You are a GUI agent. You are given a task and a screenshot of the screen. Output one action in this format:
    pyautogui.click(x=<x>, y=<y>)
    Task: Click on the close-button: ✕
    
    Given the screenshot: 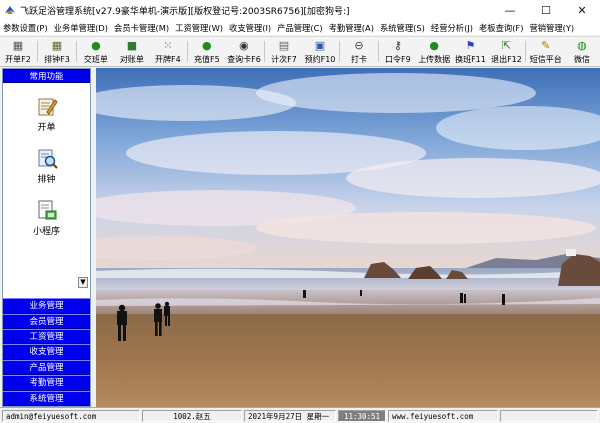 What is the action you would take?
    pyautogui.click(x=582, y=10)
    